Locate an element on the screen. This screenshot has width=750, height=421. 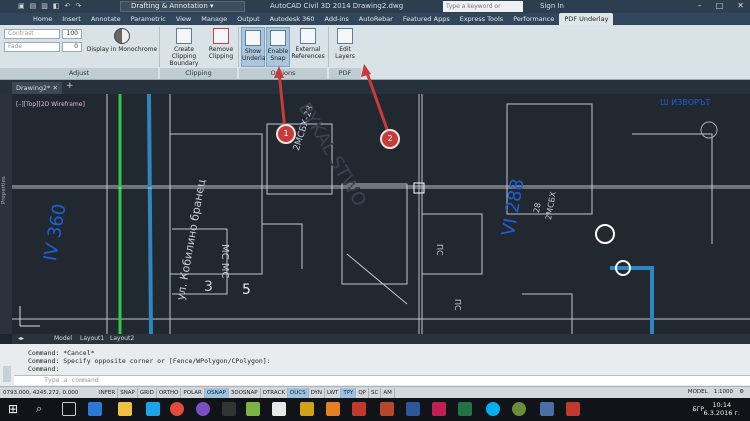
clock-date: 6.3.2016 г. is located at coordinates (722, 413).